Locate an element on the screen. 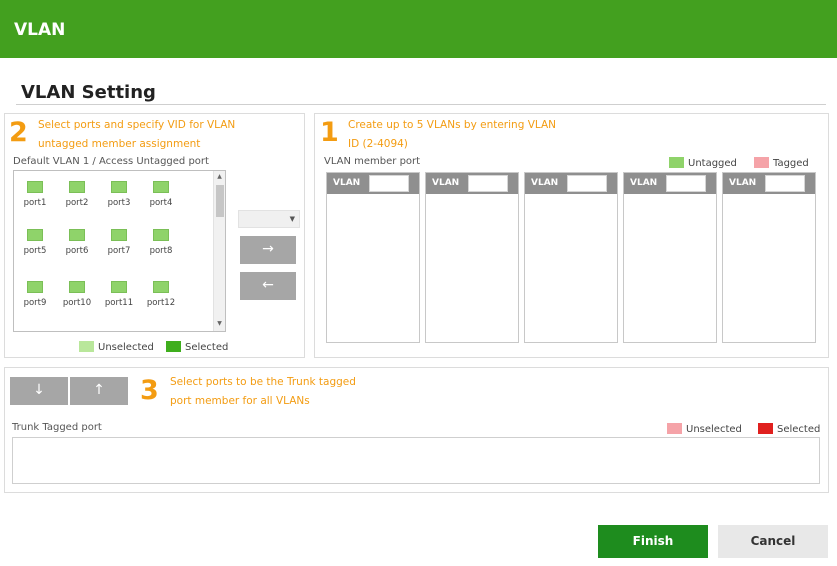  cancel-button: Cancel is located at coordinates (773, 541).